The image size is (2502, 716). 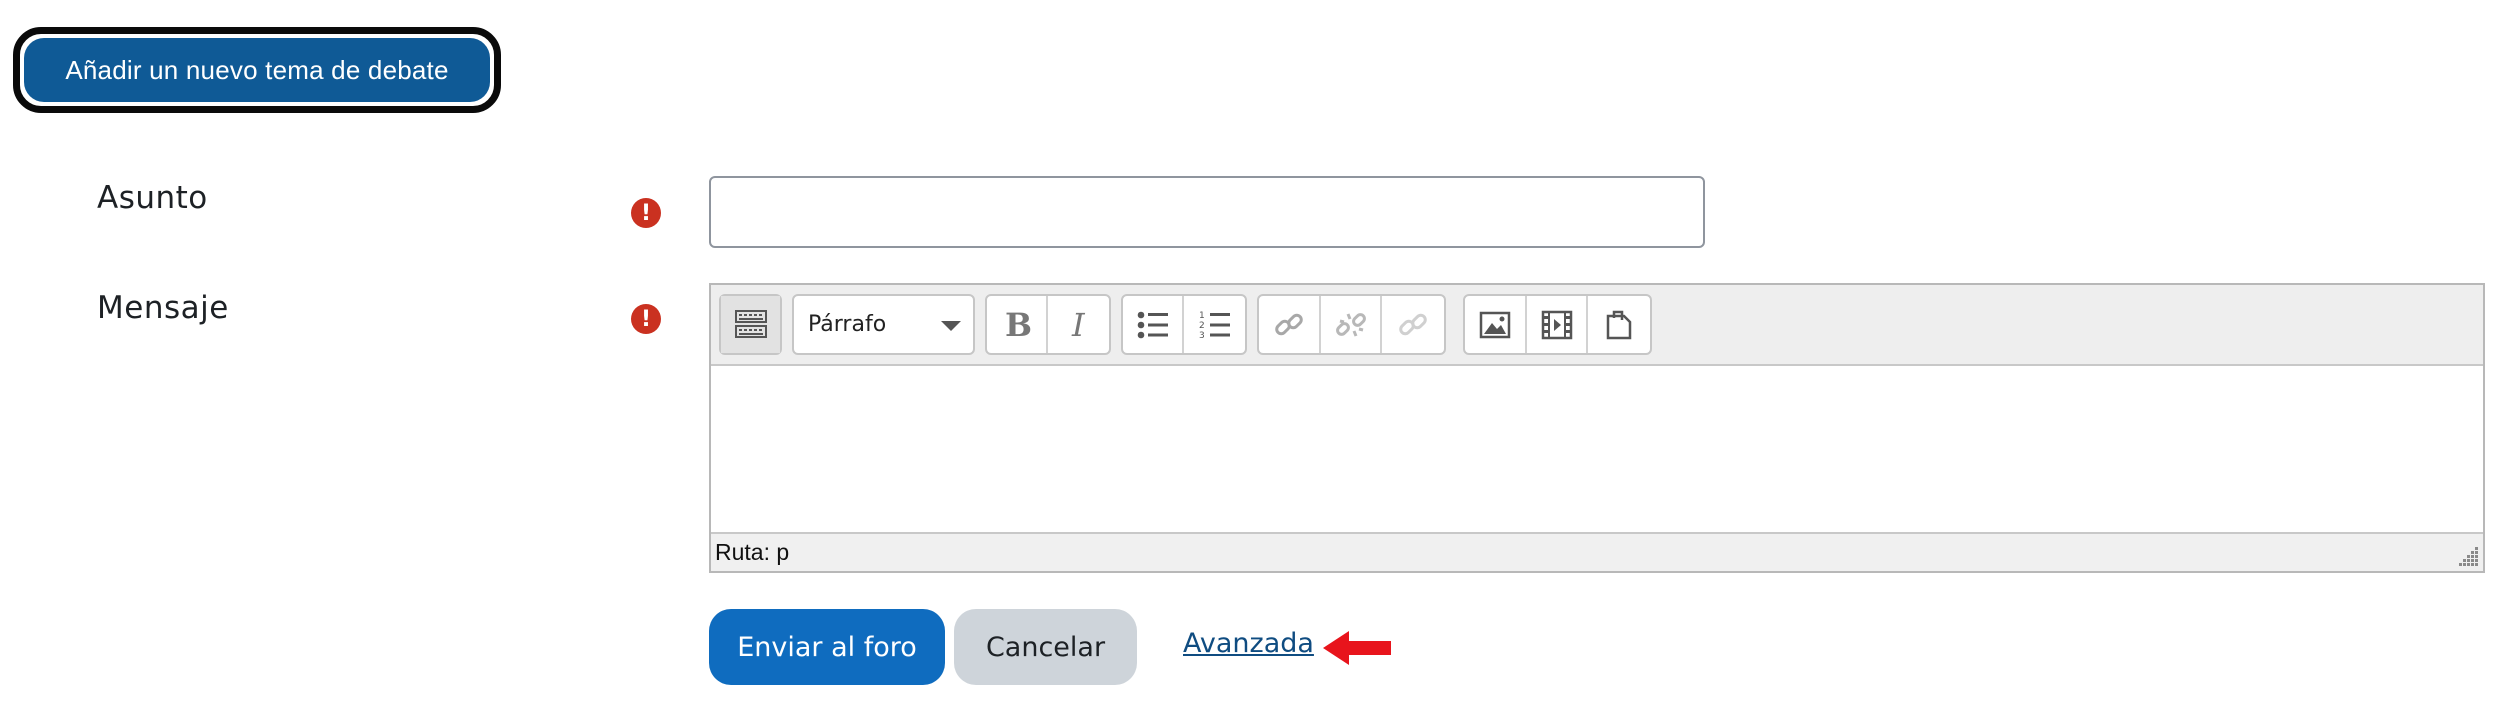 I want to click on svg-text: 1, so click(x=1202, y=316).